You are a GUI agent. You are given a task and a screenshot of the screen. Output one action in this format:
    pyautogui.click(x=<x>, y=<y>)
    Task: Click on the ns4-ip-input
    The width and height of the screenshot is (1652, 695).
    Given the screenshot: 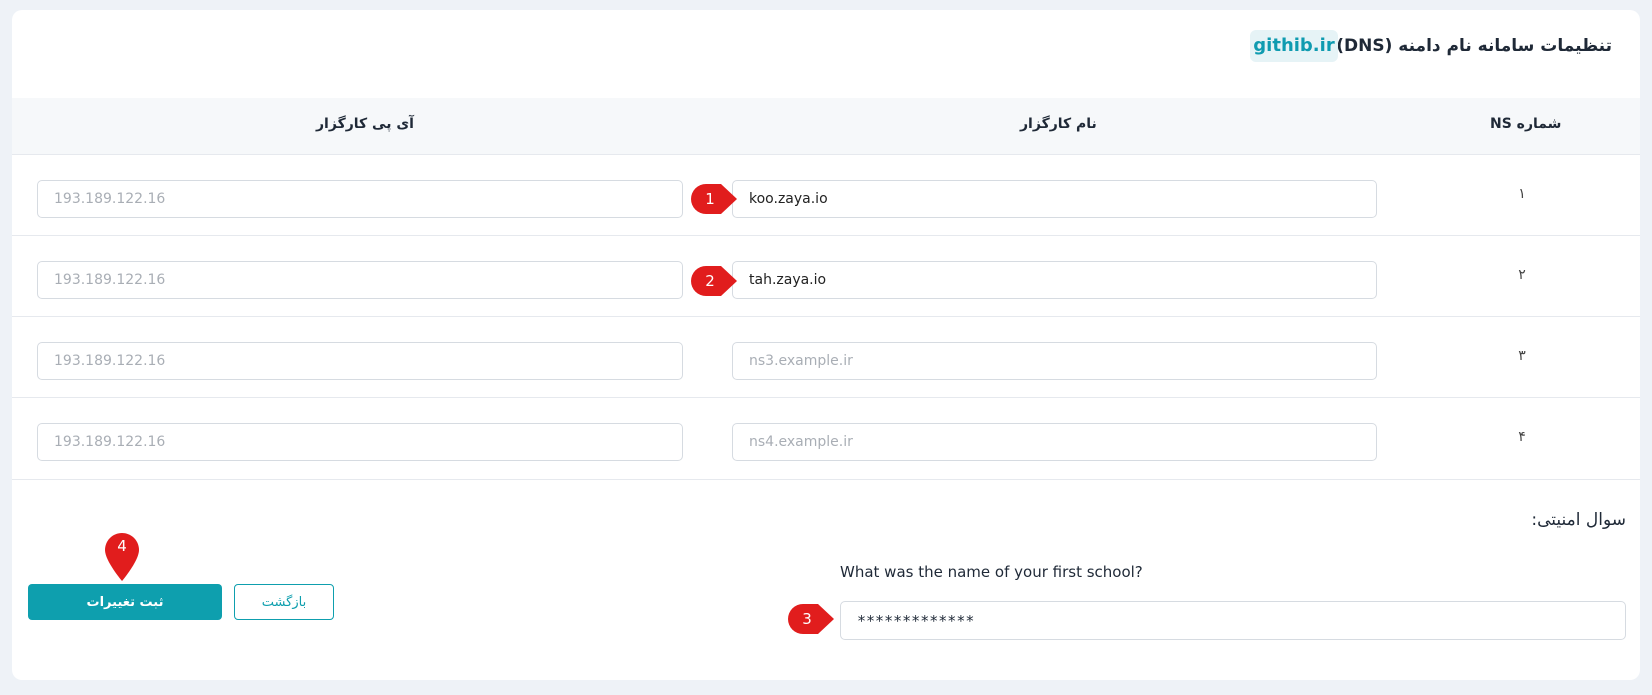 What is the action you would take?
    pyautogui.click(x=360, y=442)
    